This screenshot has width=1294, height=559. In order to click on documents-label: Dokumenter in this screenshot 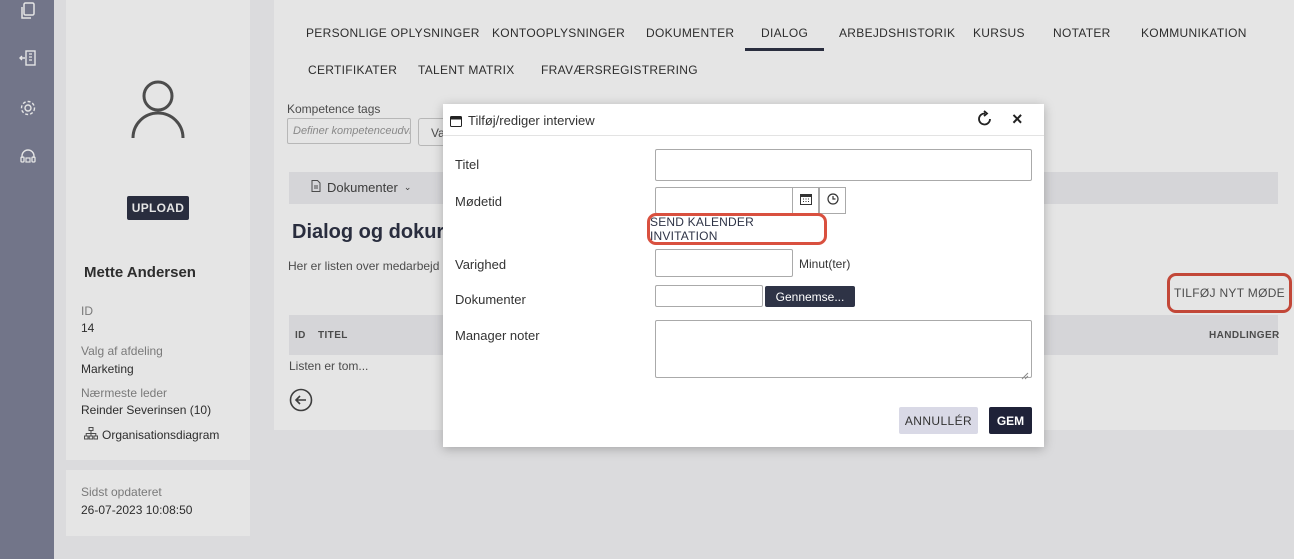, I will do `click(490, 299)`.